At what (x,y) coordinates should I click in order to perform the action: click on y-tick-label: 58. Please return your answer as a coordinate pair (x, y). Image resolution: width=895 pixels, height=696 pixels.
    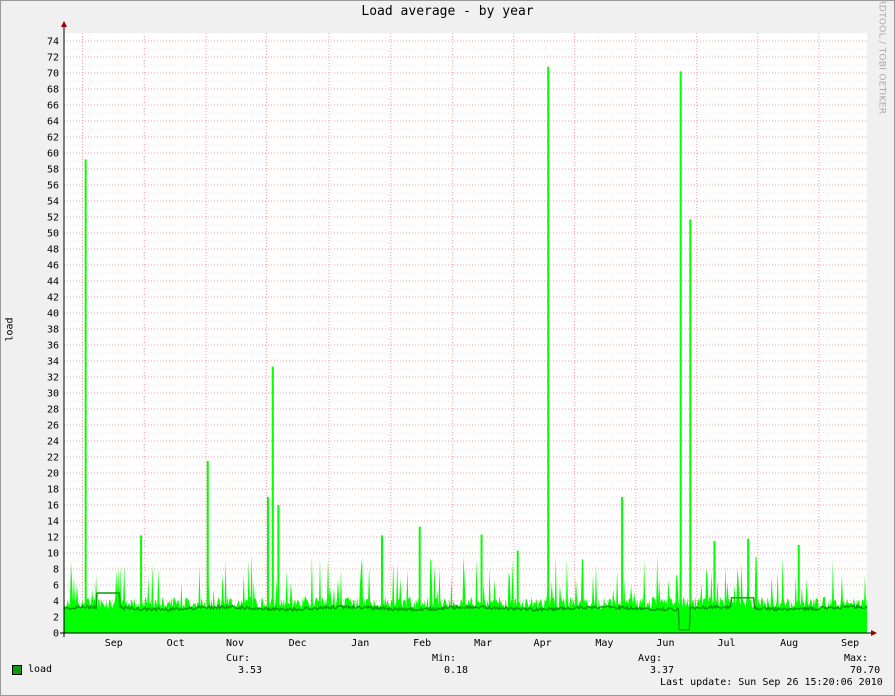
    Looking at the image, I should click on (53, 170).